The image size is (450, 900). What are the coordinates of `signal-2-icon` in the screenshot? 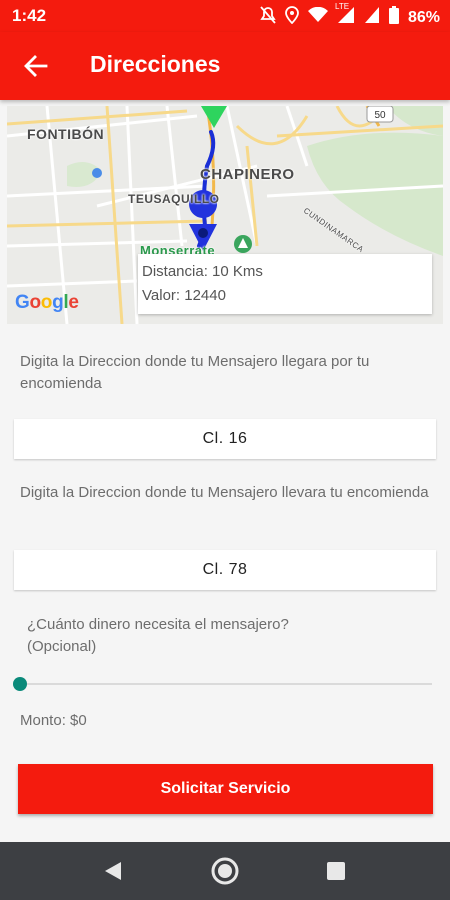 It's located at (372, 17).